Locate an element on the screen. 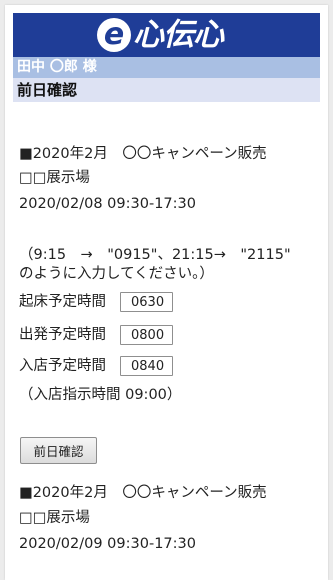  confirm-previous-day-button: 前日確認 is located at coordinates (58, 450).